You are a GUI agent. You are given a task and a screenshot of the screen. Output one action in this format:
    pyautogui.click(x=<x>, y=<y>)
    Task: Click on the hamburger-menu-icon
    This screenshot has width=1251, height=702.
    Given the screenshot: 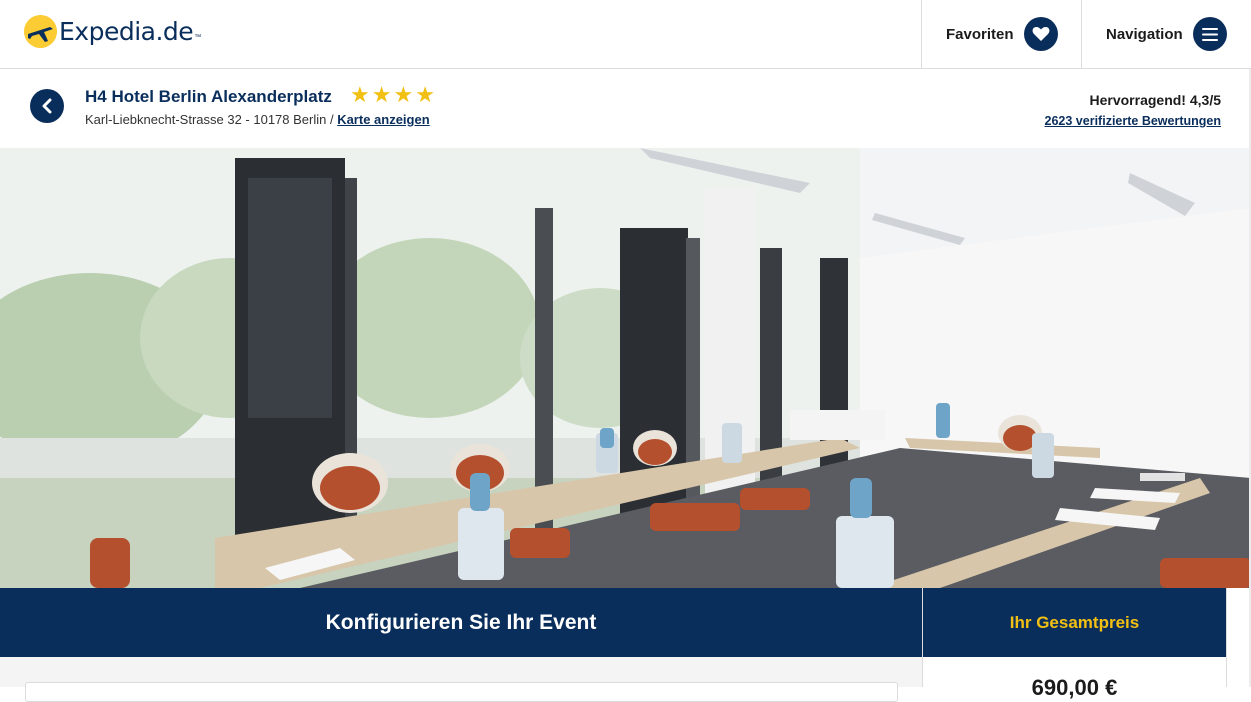 What is the action you would take?
    pyautogui.click(x=1209, y=34)
    